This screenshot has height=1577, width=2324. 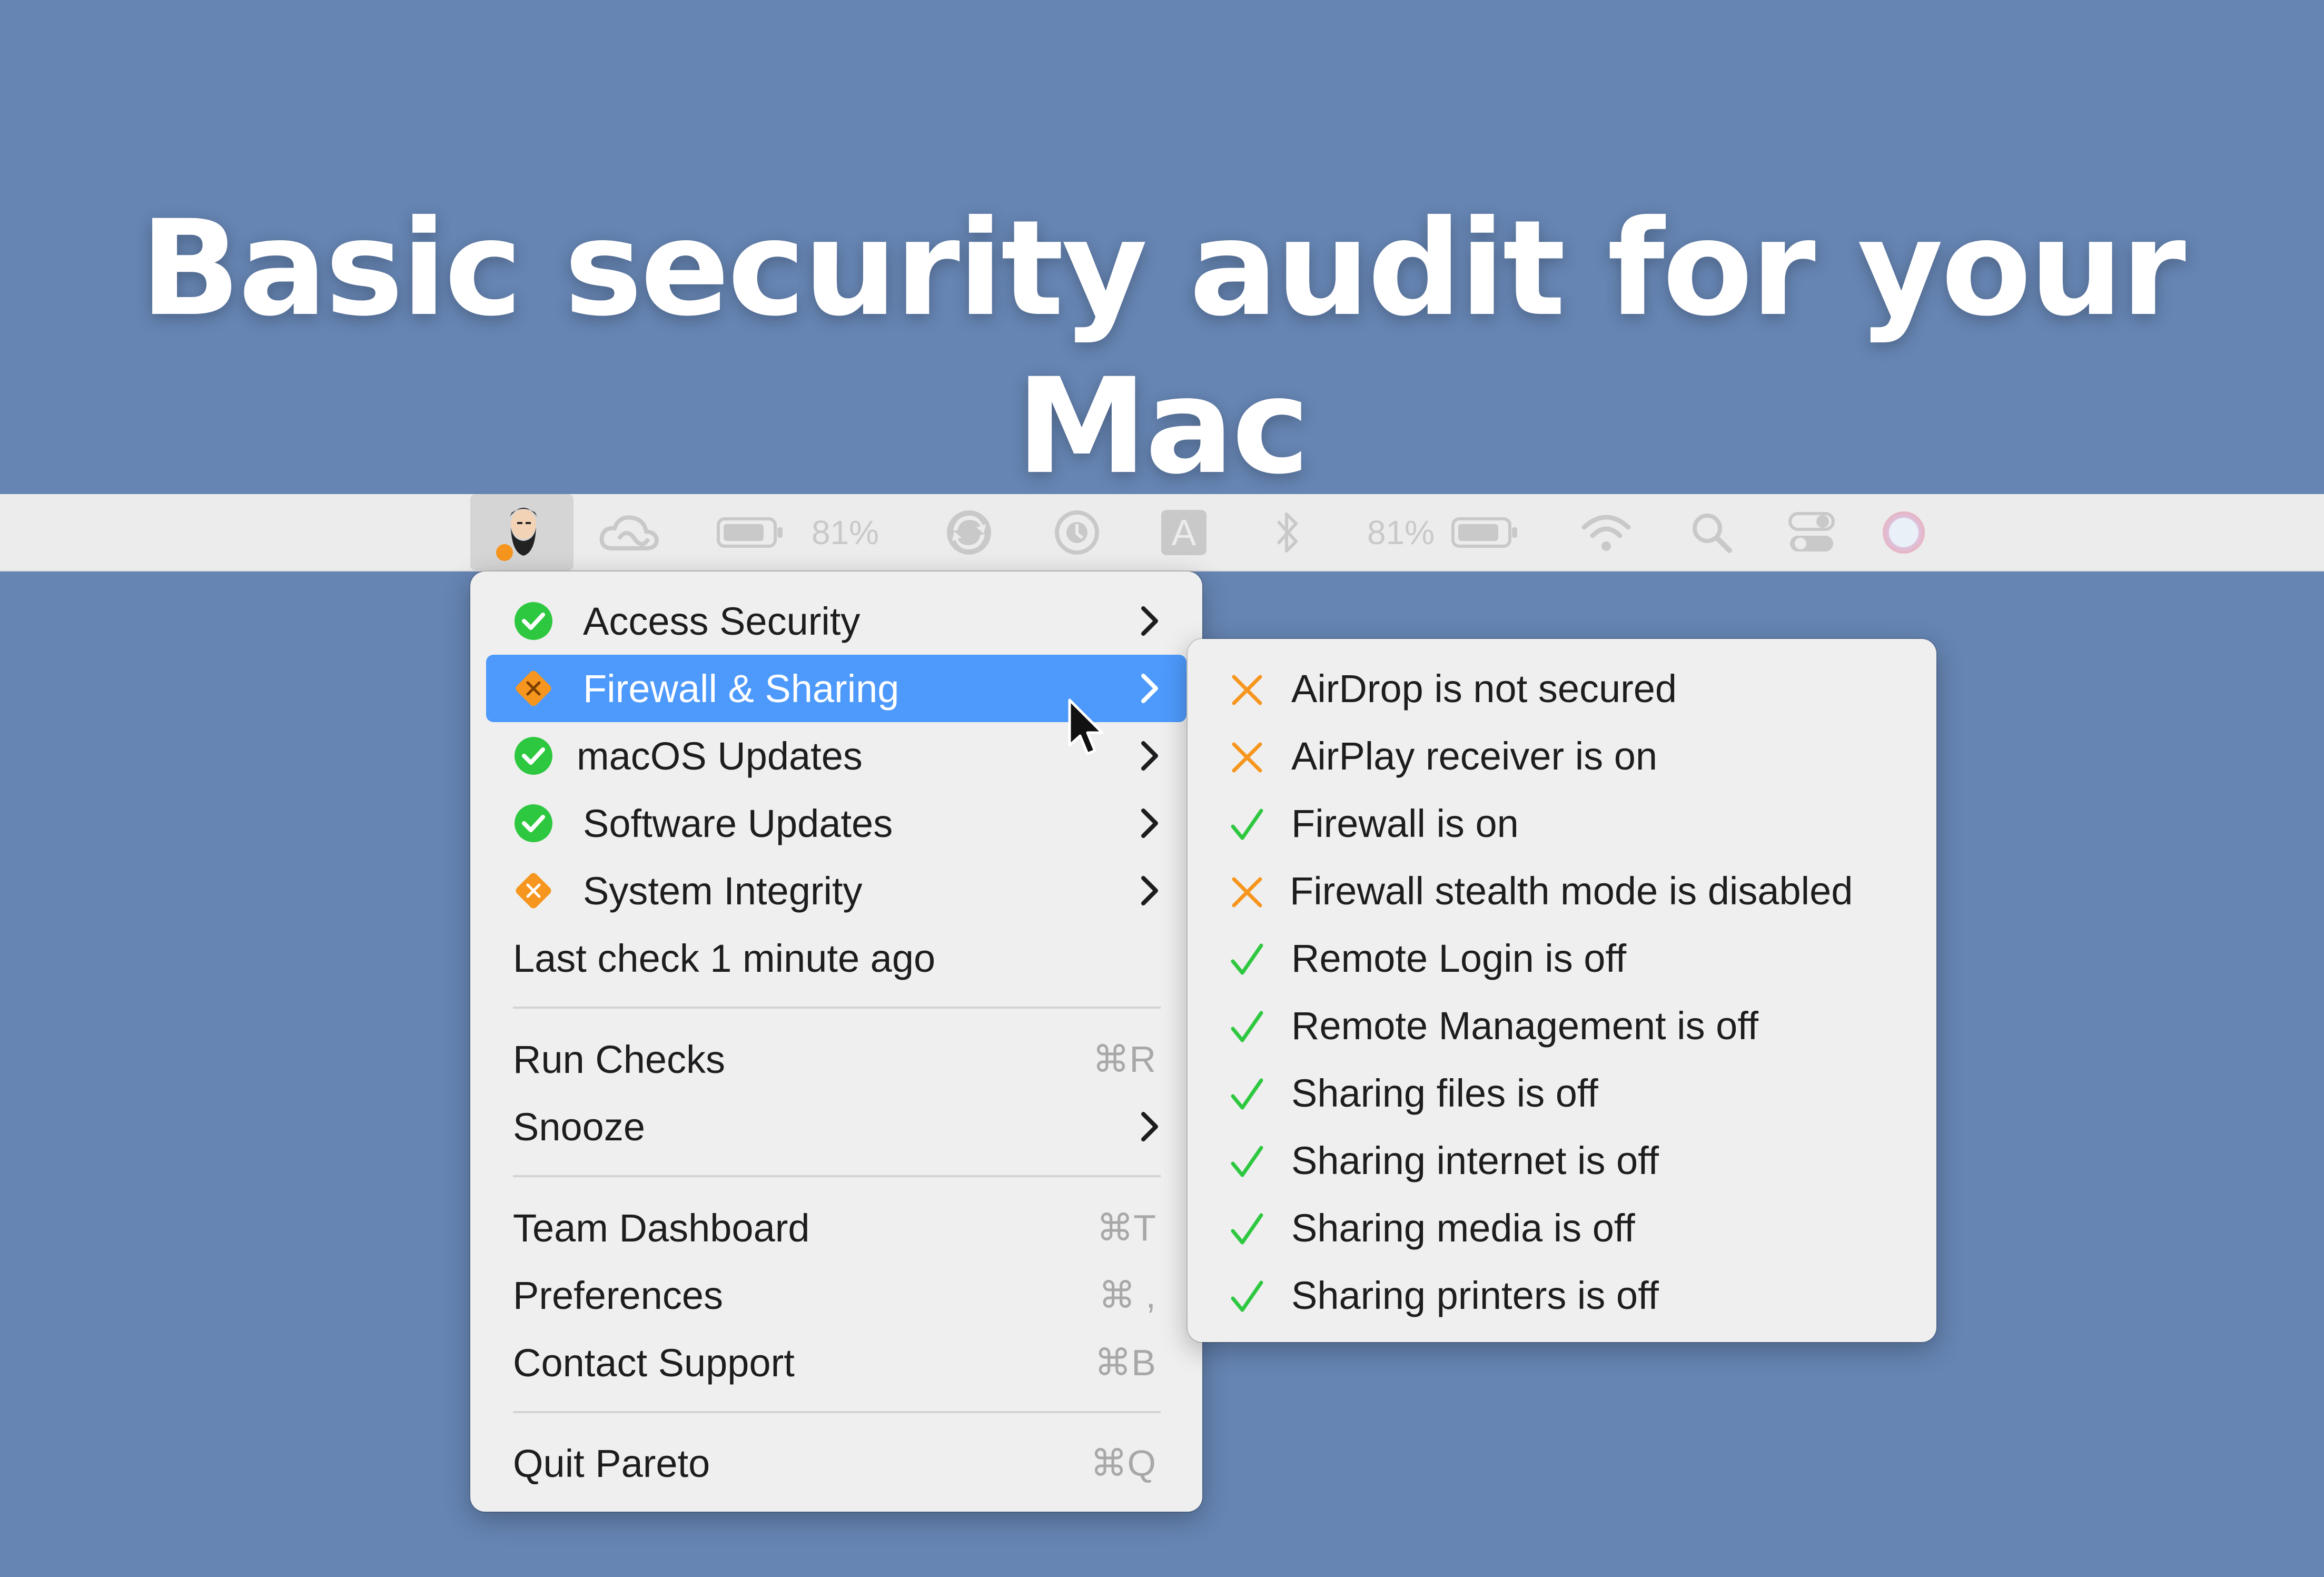 I want to click on battery-percent-right: 81%, so click(x=1401, y=532).